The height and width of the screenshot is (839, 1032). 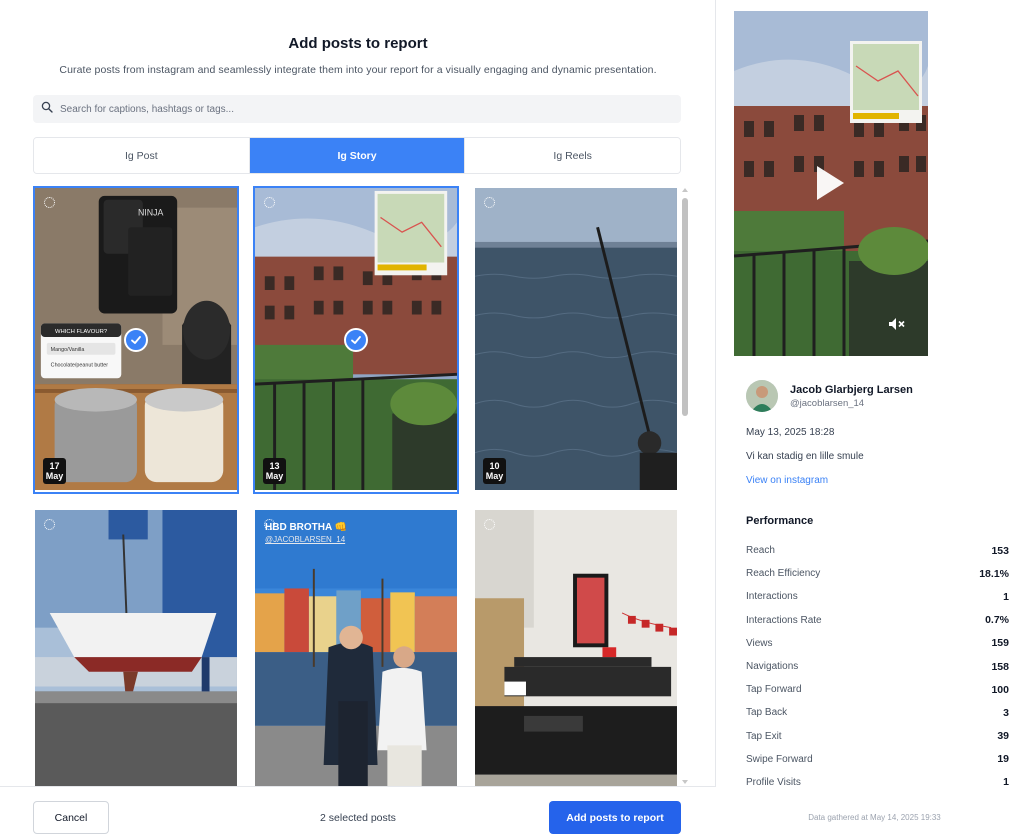 What do you see at coordinates (305, 539) in the screenshot?
I see `story-mention: @JACOBLARSEN_14` at bounding box center [305, 539].